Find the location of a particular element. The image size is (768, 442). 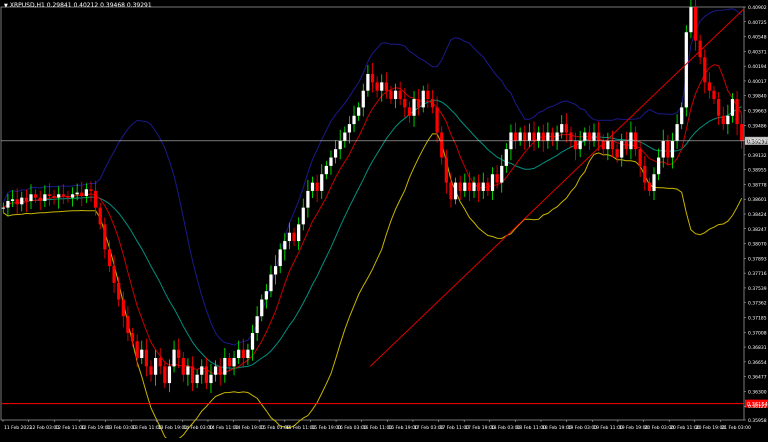

y-tick-label: 0.37539 is located at coordinates (757, 289).